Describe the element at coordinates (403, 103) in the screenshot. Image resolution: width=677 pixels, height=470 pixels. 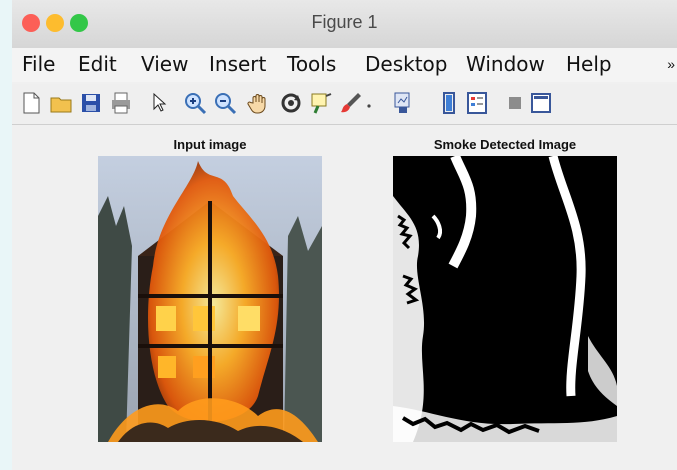
I see `link-plot-icon` at that location.